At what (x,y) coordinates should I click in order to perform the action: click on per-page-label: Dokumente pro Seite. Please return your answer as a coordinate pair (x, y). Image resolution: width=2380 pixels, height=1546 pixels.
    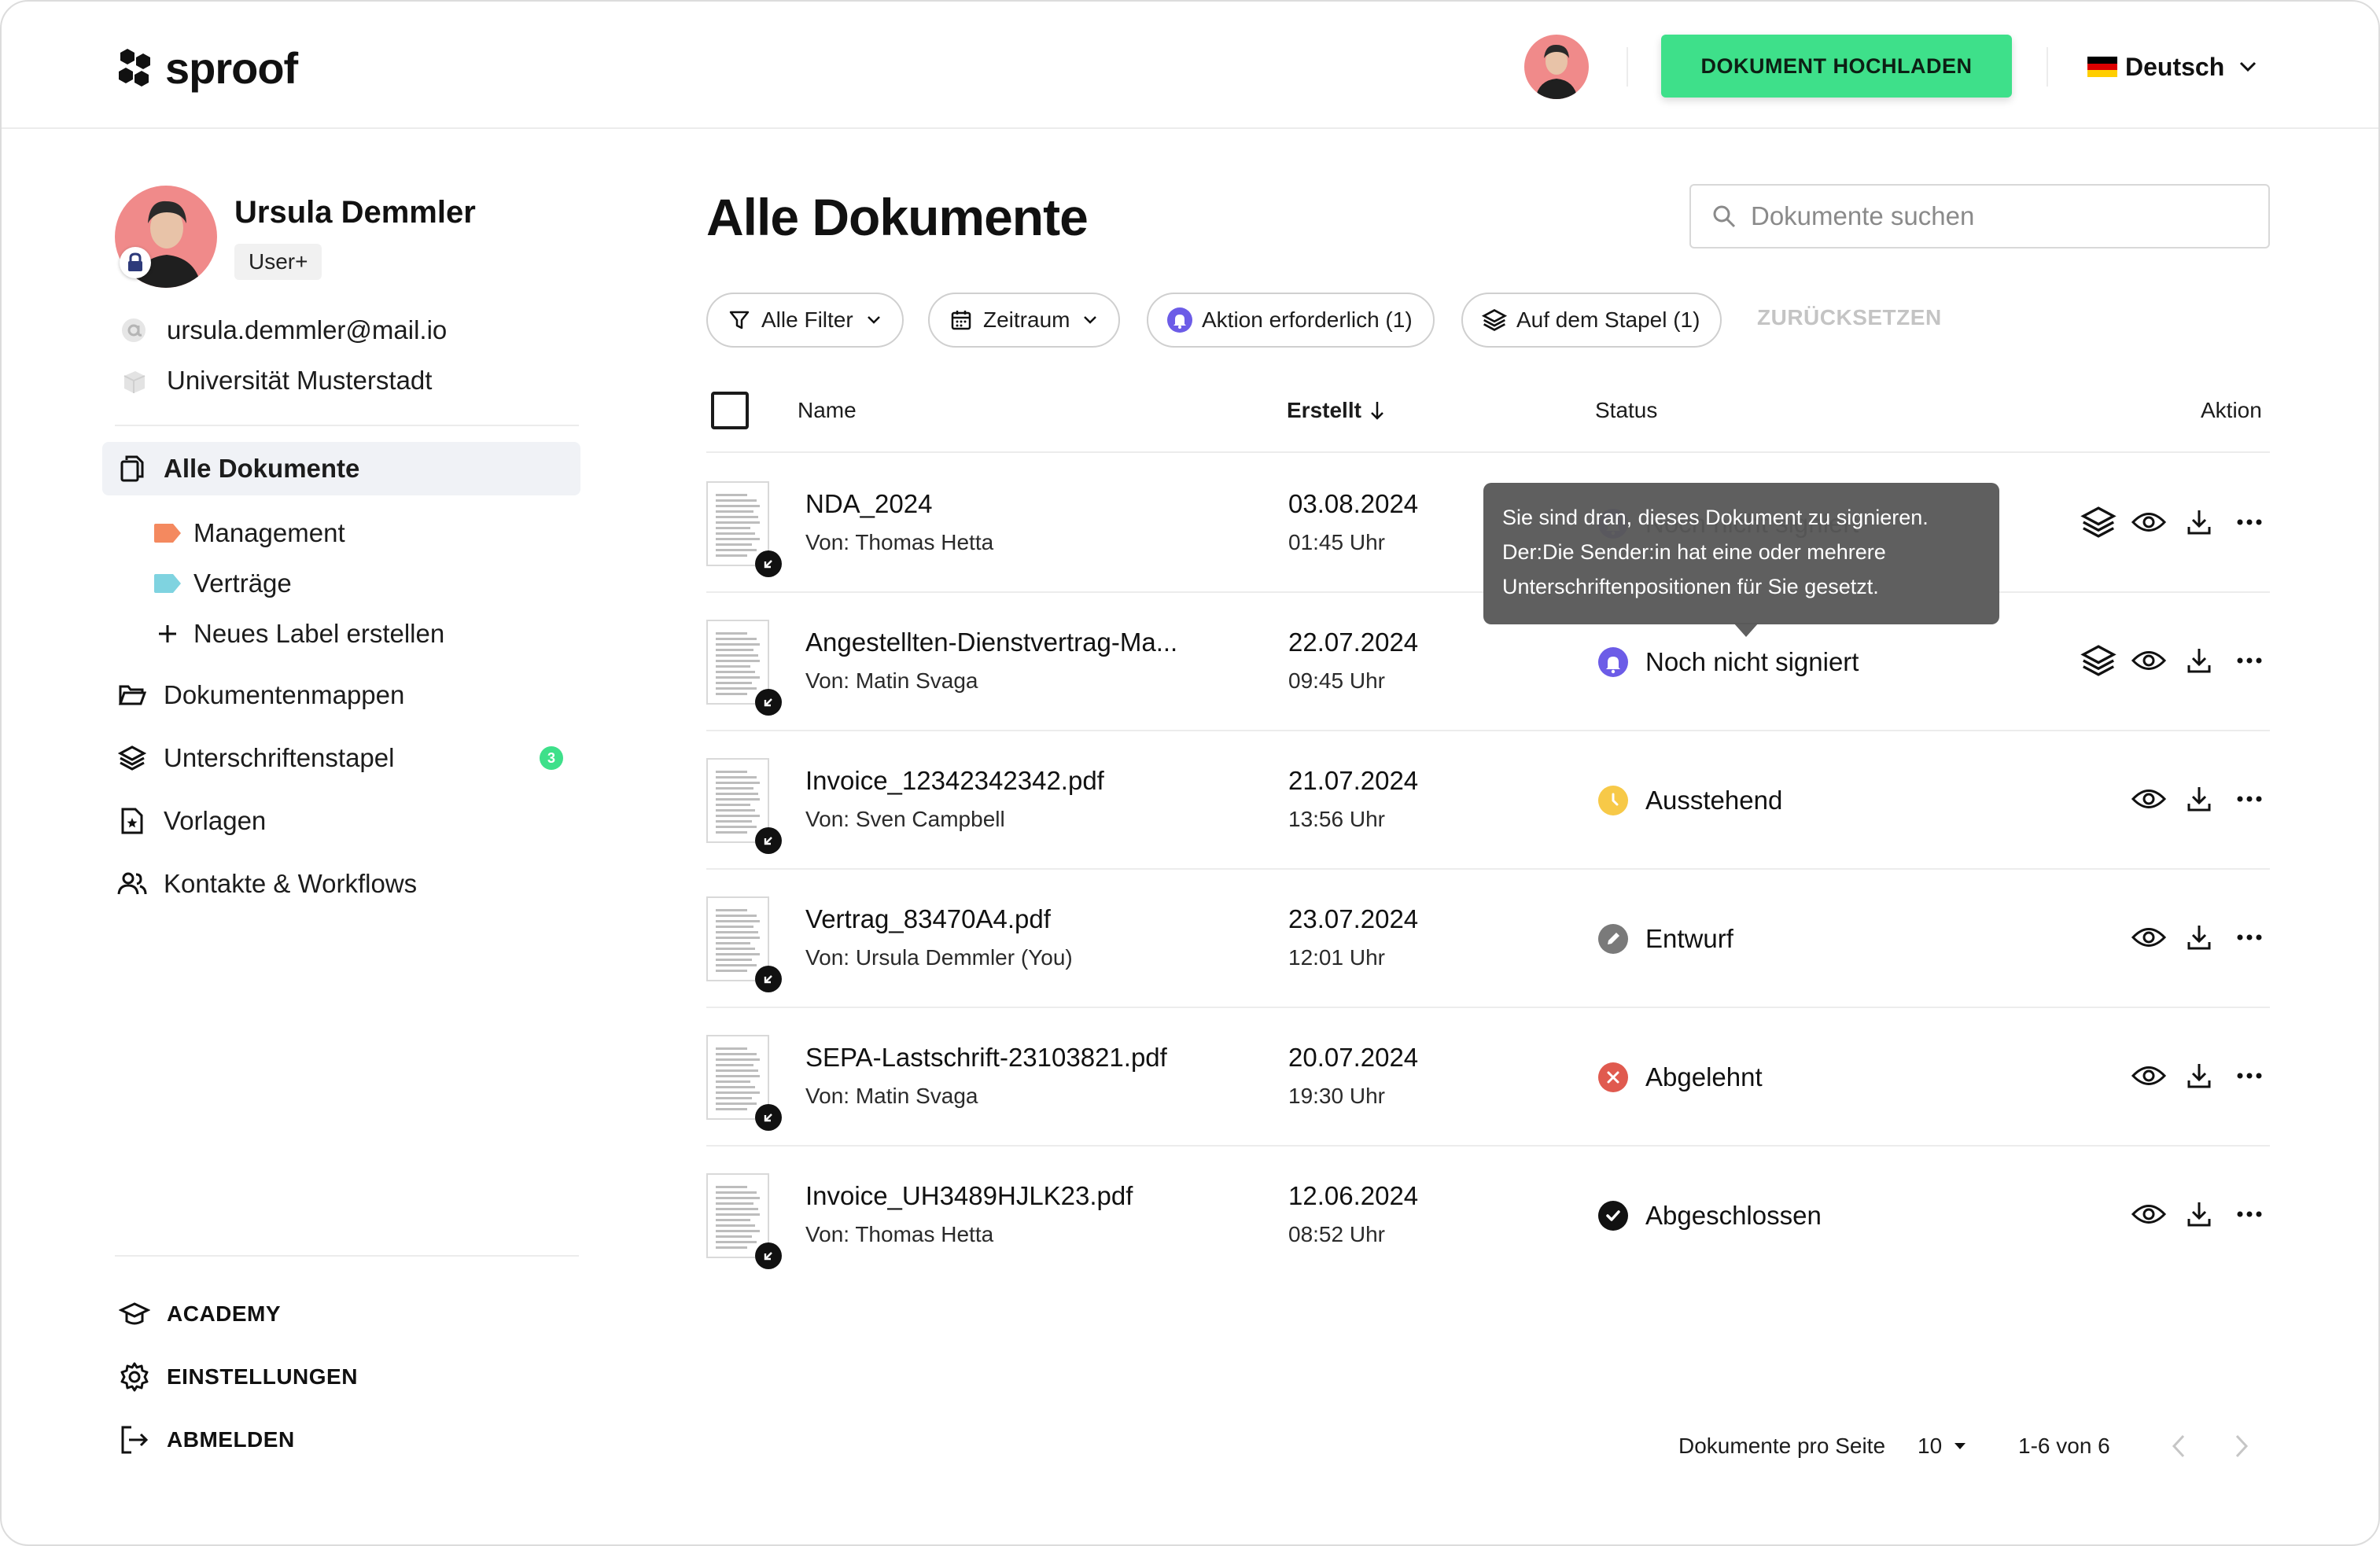
    Looking at the image, I should click on (1782, 1446).